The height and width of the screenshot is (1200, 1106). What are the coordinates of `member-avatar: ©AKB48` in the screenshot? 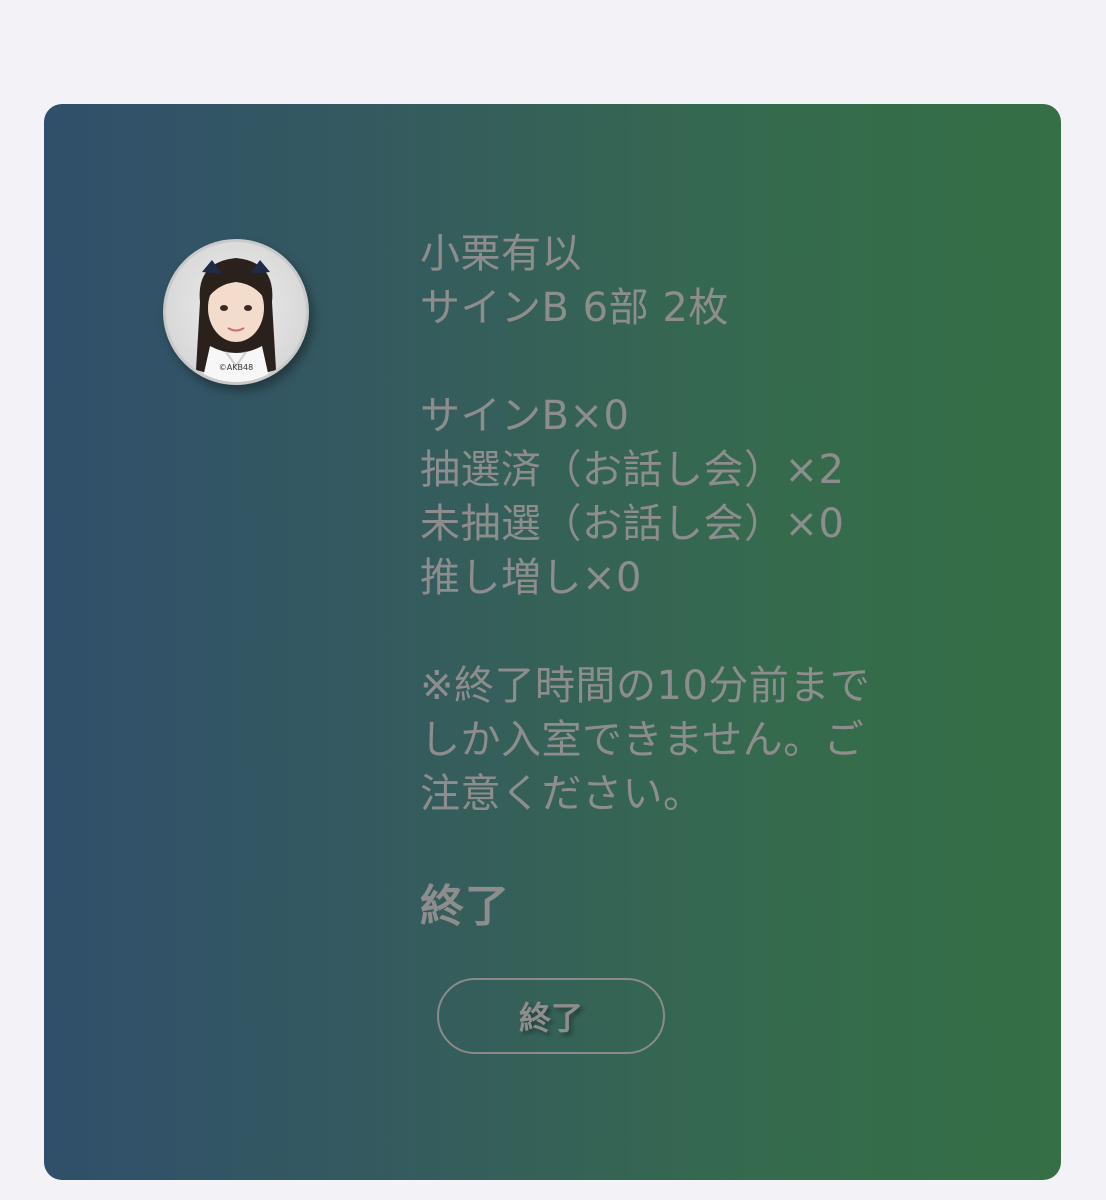 It's located at (236, 312).